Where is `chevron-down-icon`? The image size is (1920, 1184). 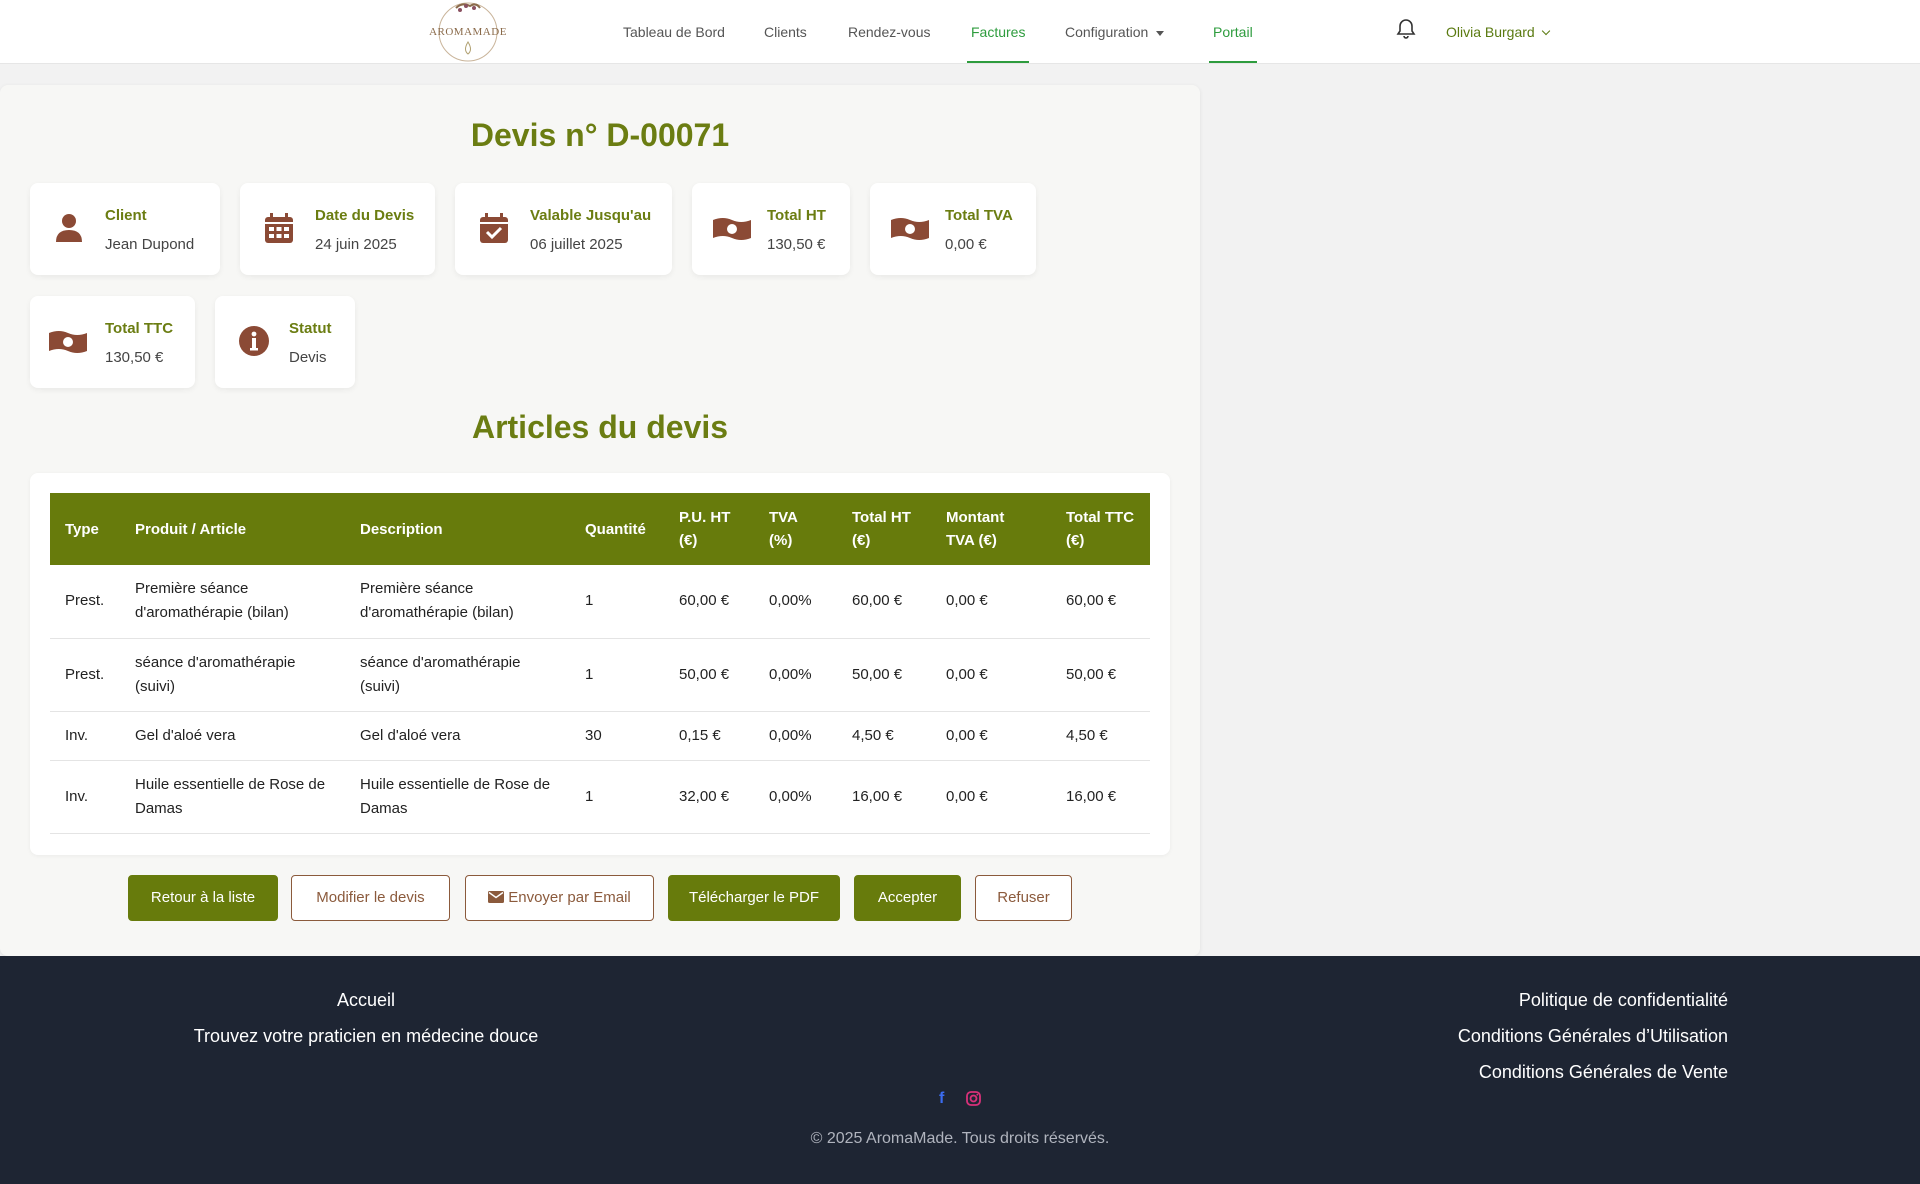 chevron-down-icon is located at coordinates (1545, 31).